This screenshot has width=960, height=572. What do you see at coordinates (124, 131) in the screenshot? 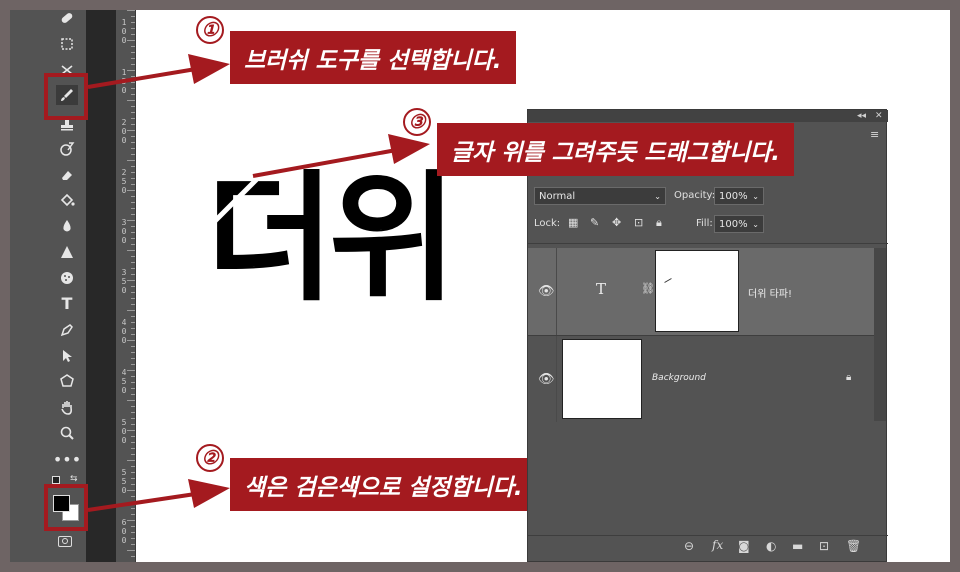
I see `ruler-label: 200` at bounding box center [124, 131].